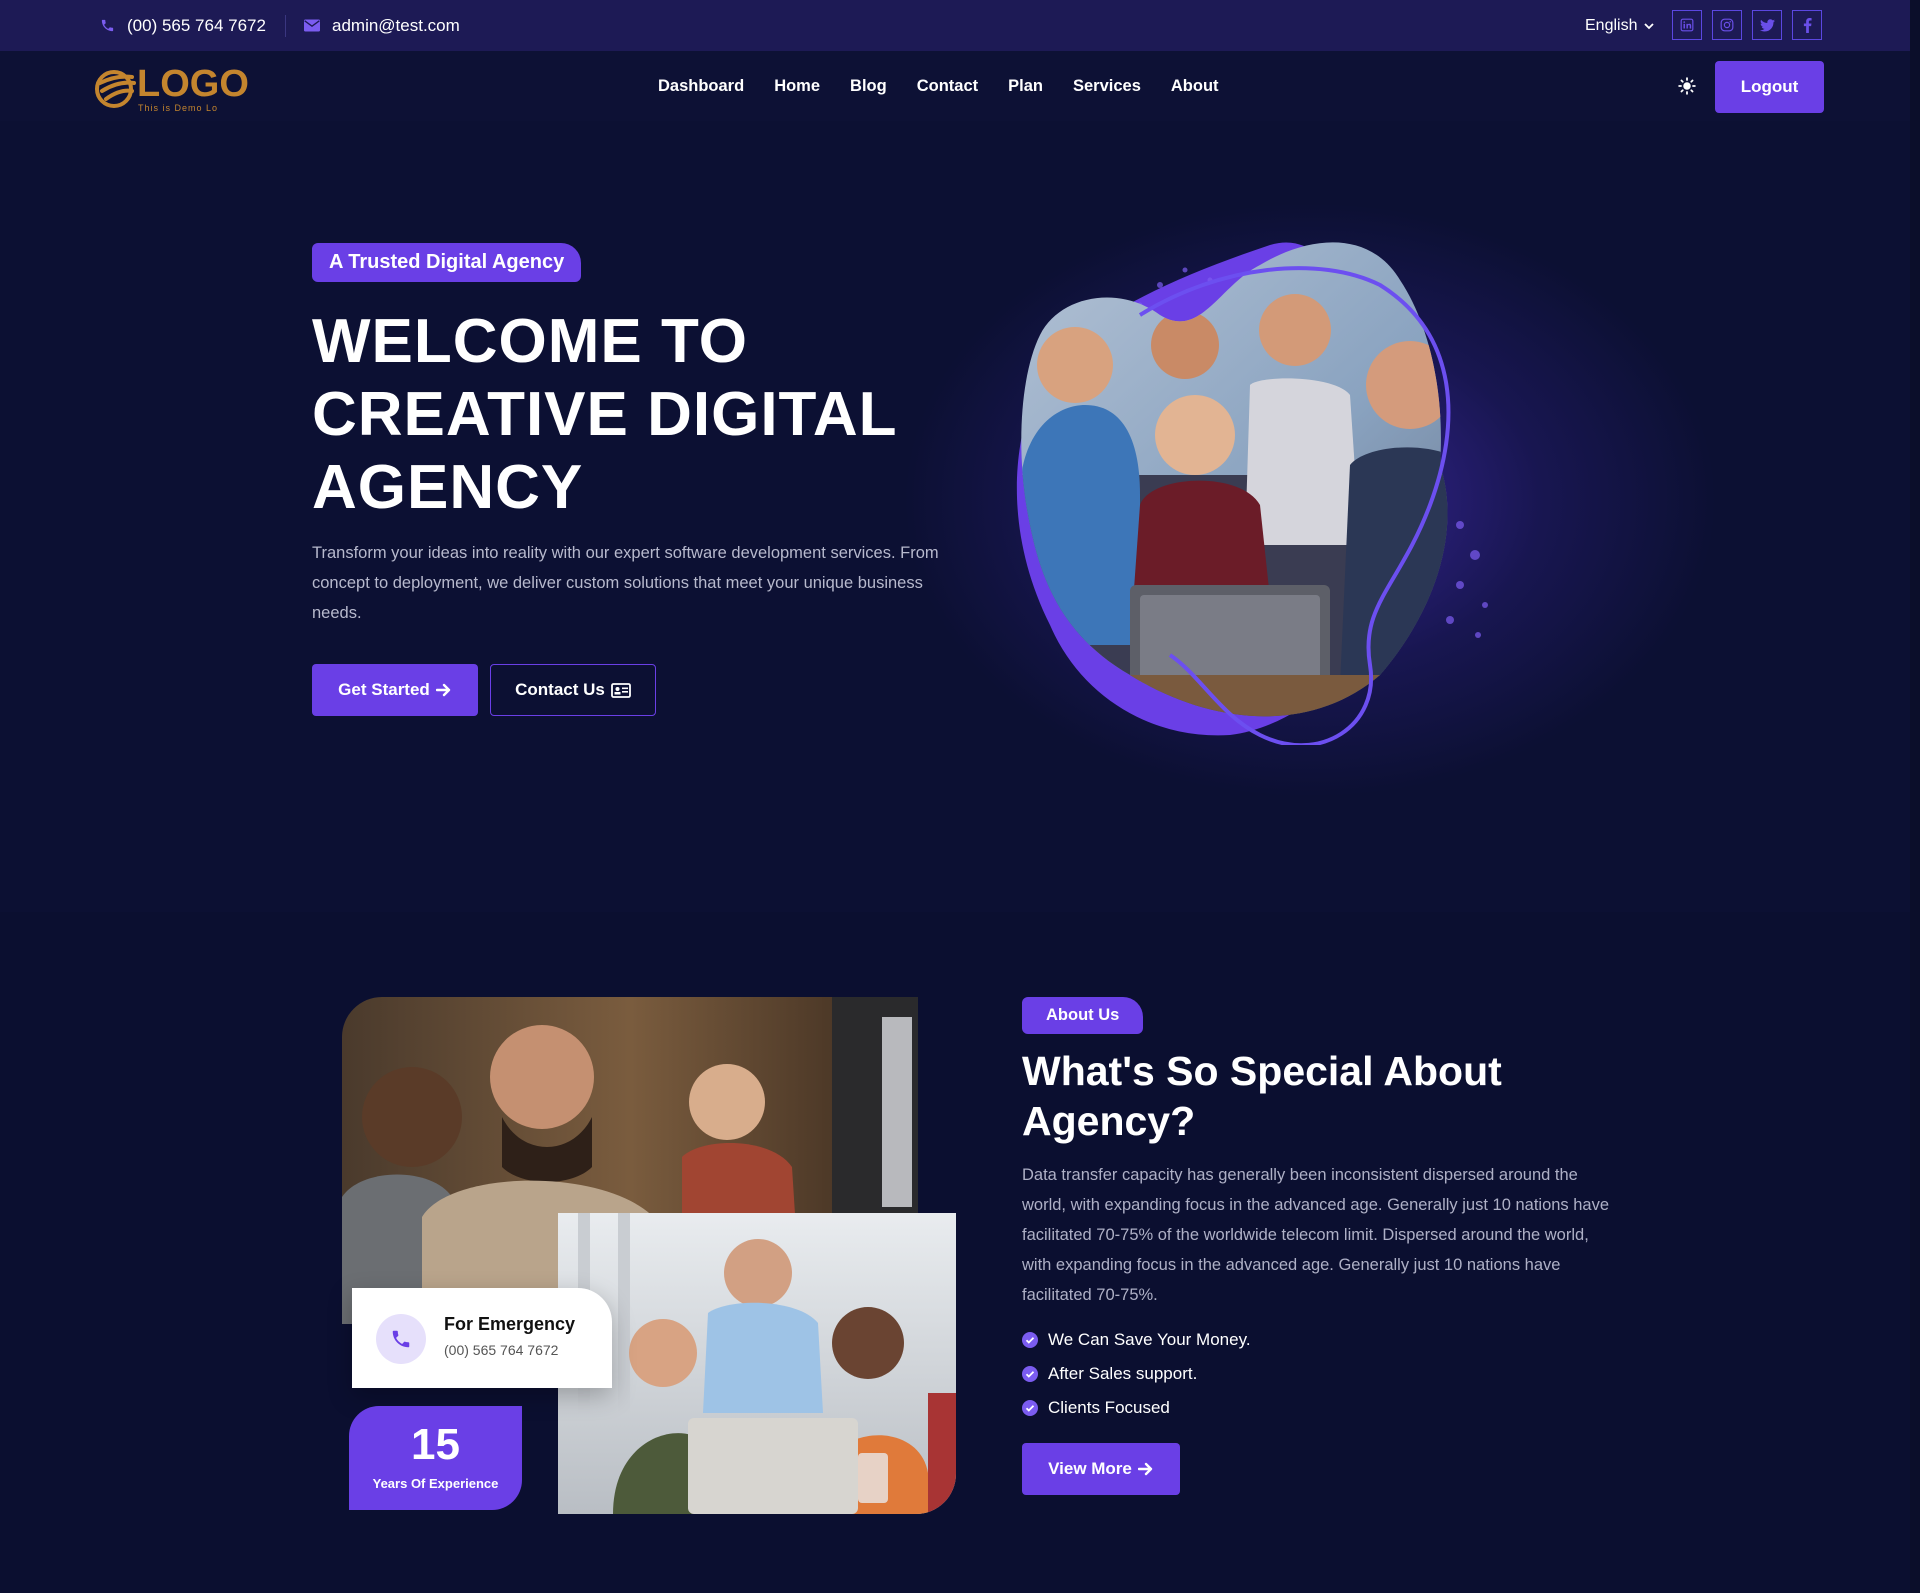  Describe the element at coordinates (510, 1324) in the screenshot. I see `emergency-title: For Emergency` at that location.